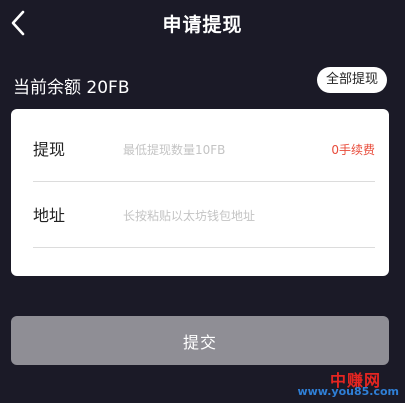 Image resolution: width=405 pixels, height=403 pixels. I want to click on page-title: 申请提现, so click(202, 25).